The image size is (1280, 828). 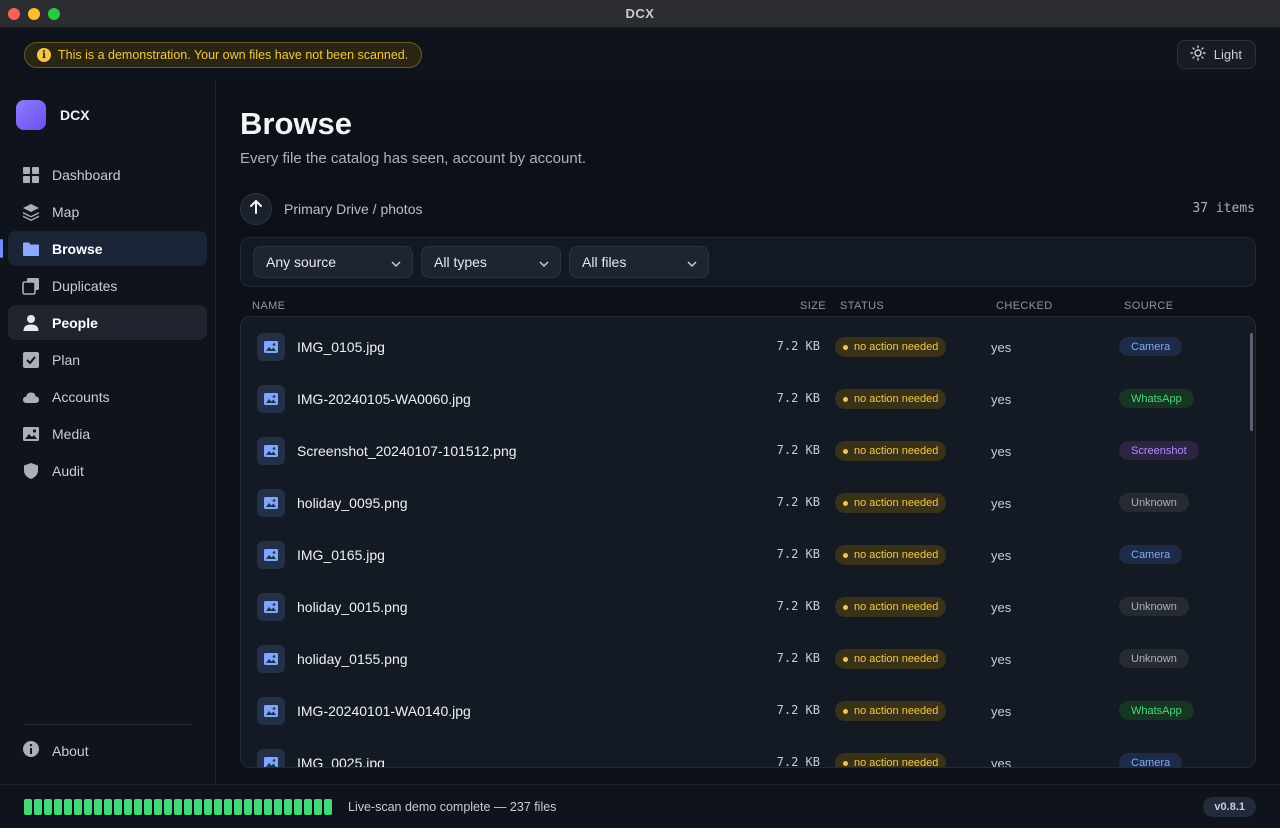 I want to click on sidebar-item-label: Dashboard, so click(x=86, y=174).